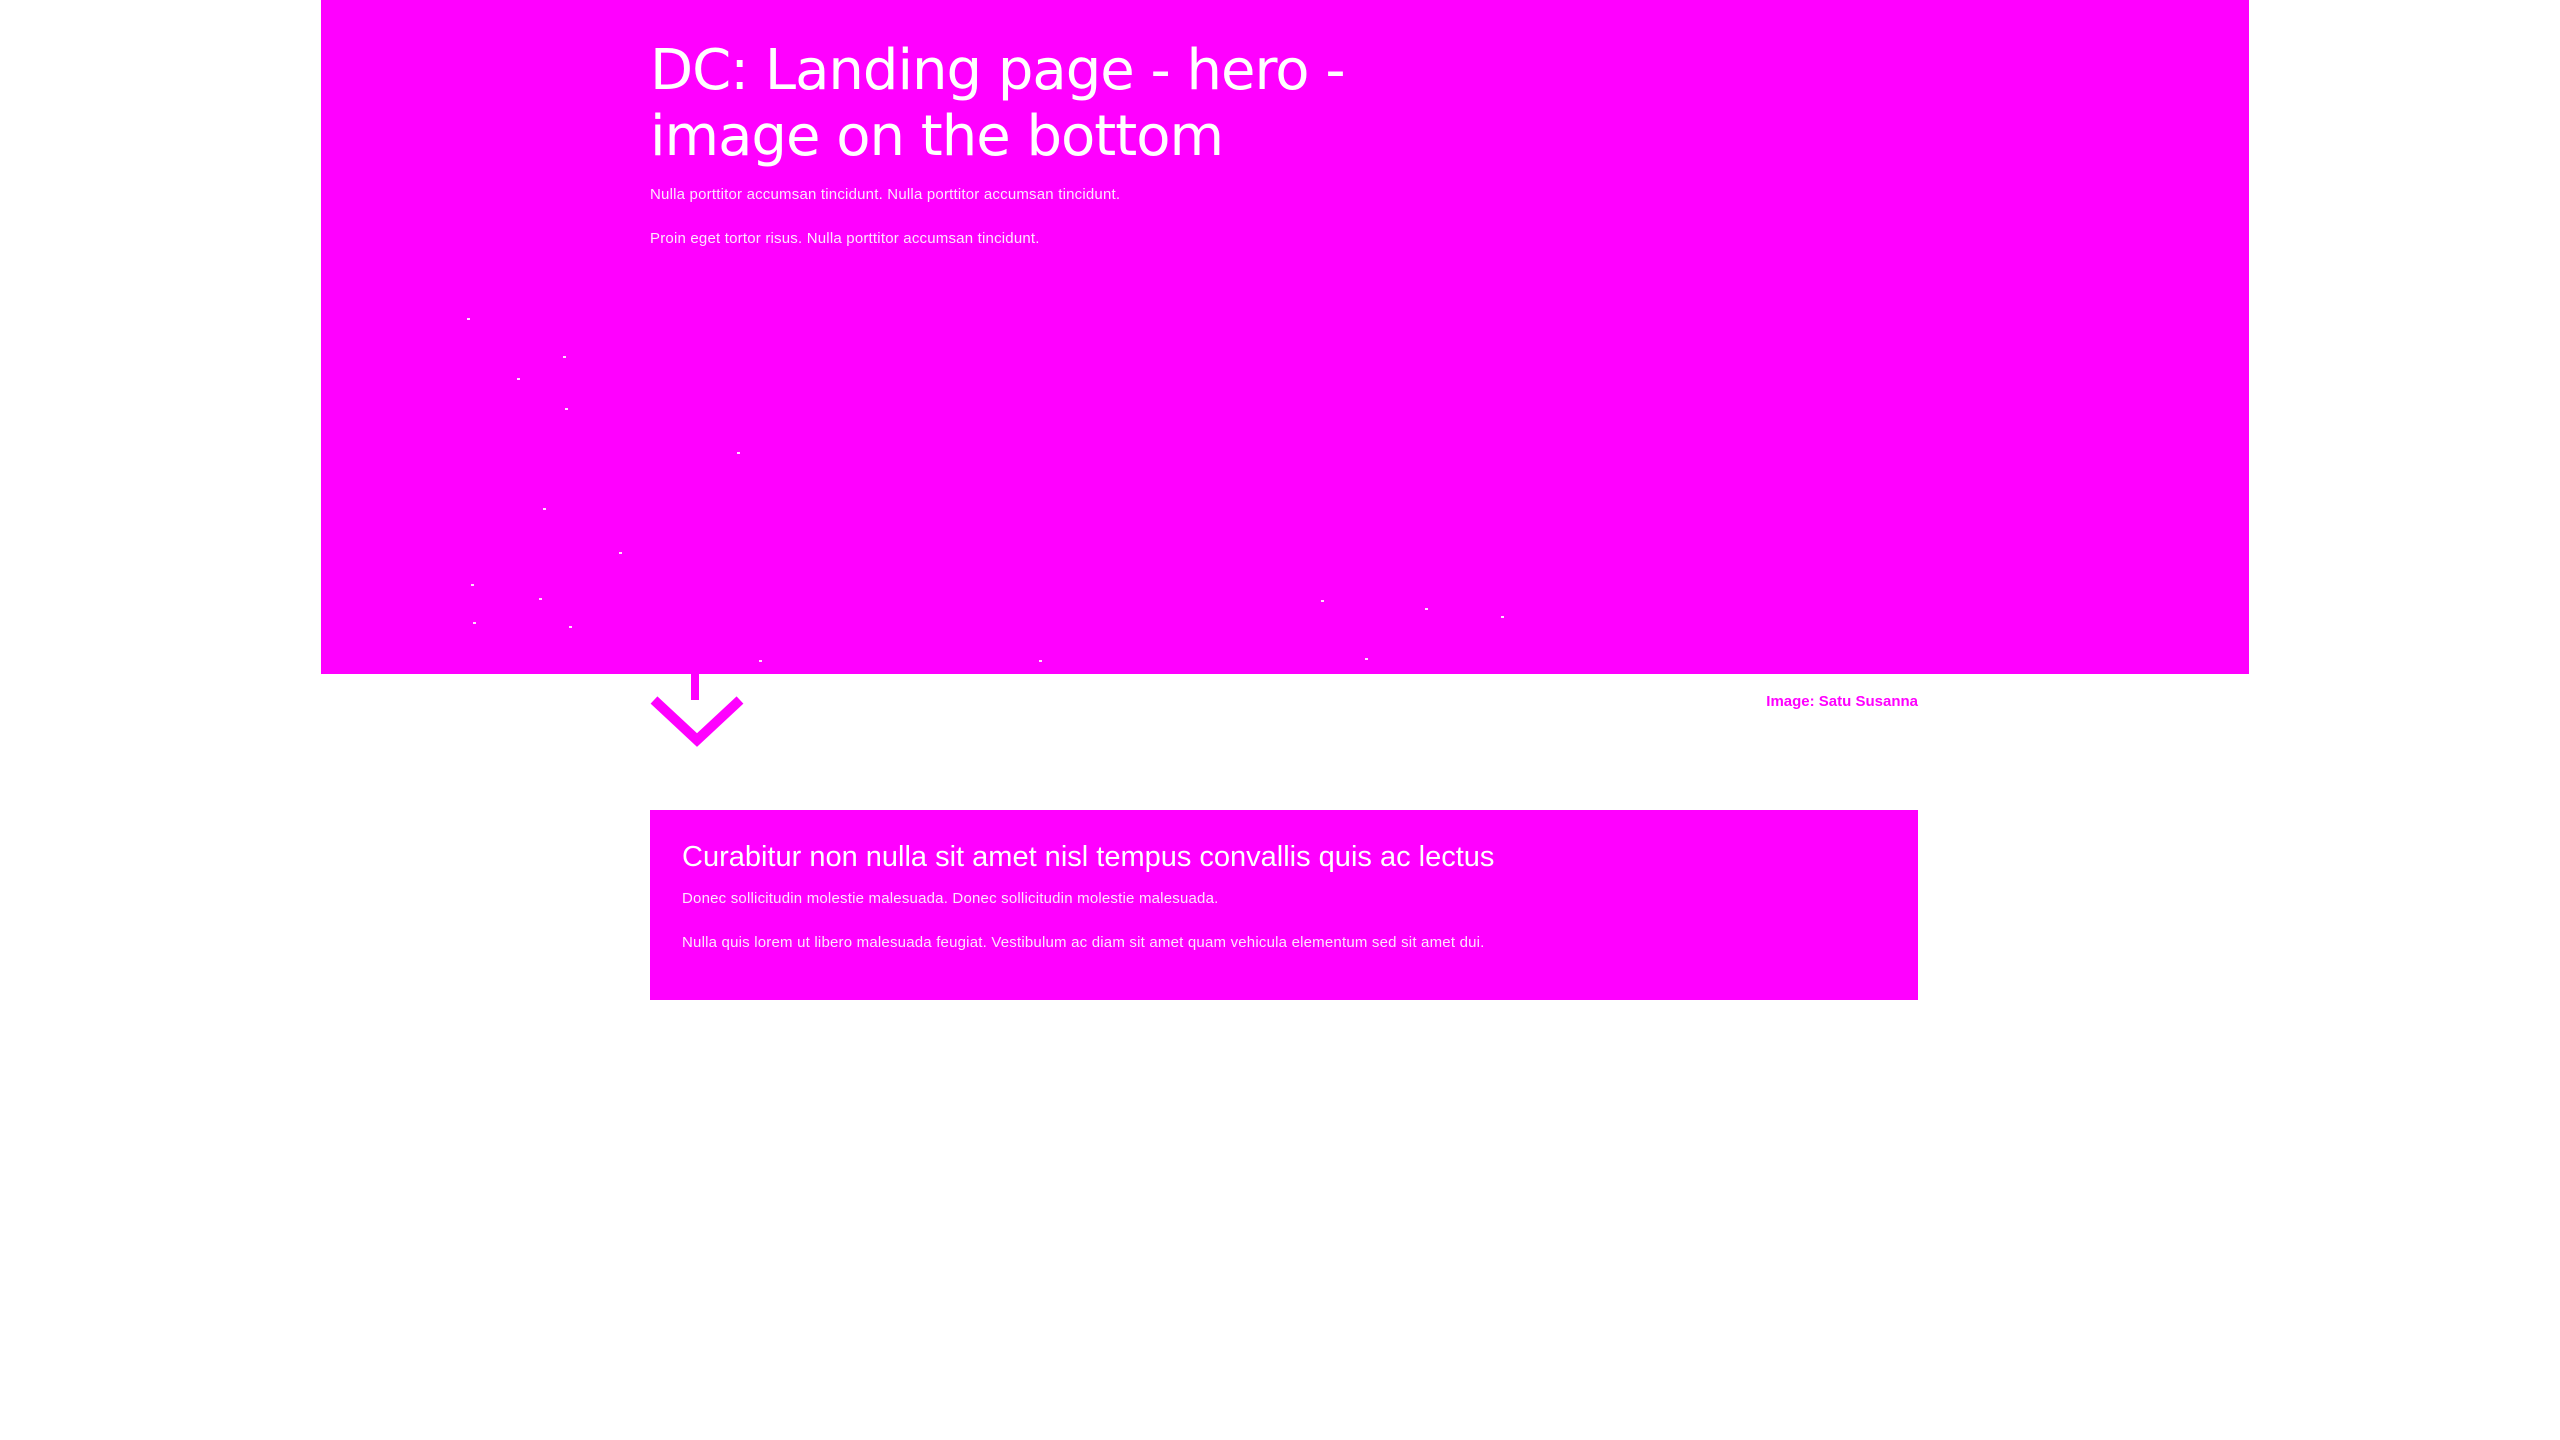 This screenshot has height=1440, width=2560. Describe the element at coordinates (697, 709) in the screenshot. I see `arrow-down-icon` at that location.